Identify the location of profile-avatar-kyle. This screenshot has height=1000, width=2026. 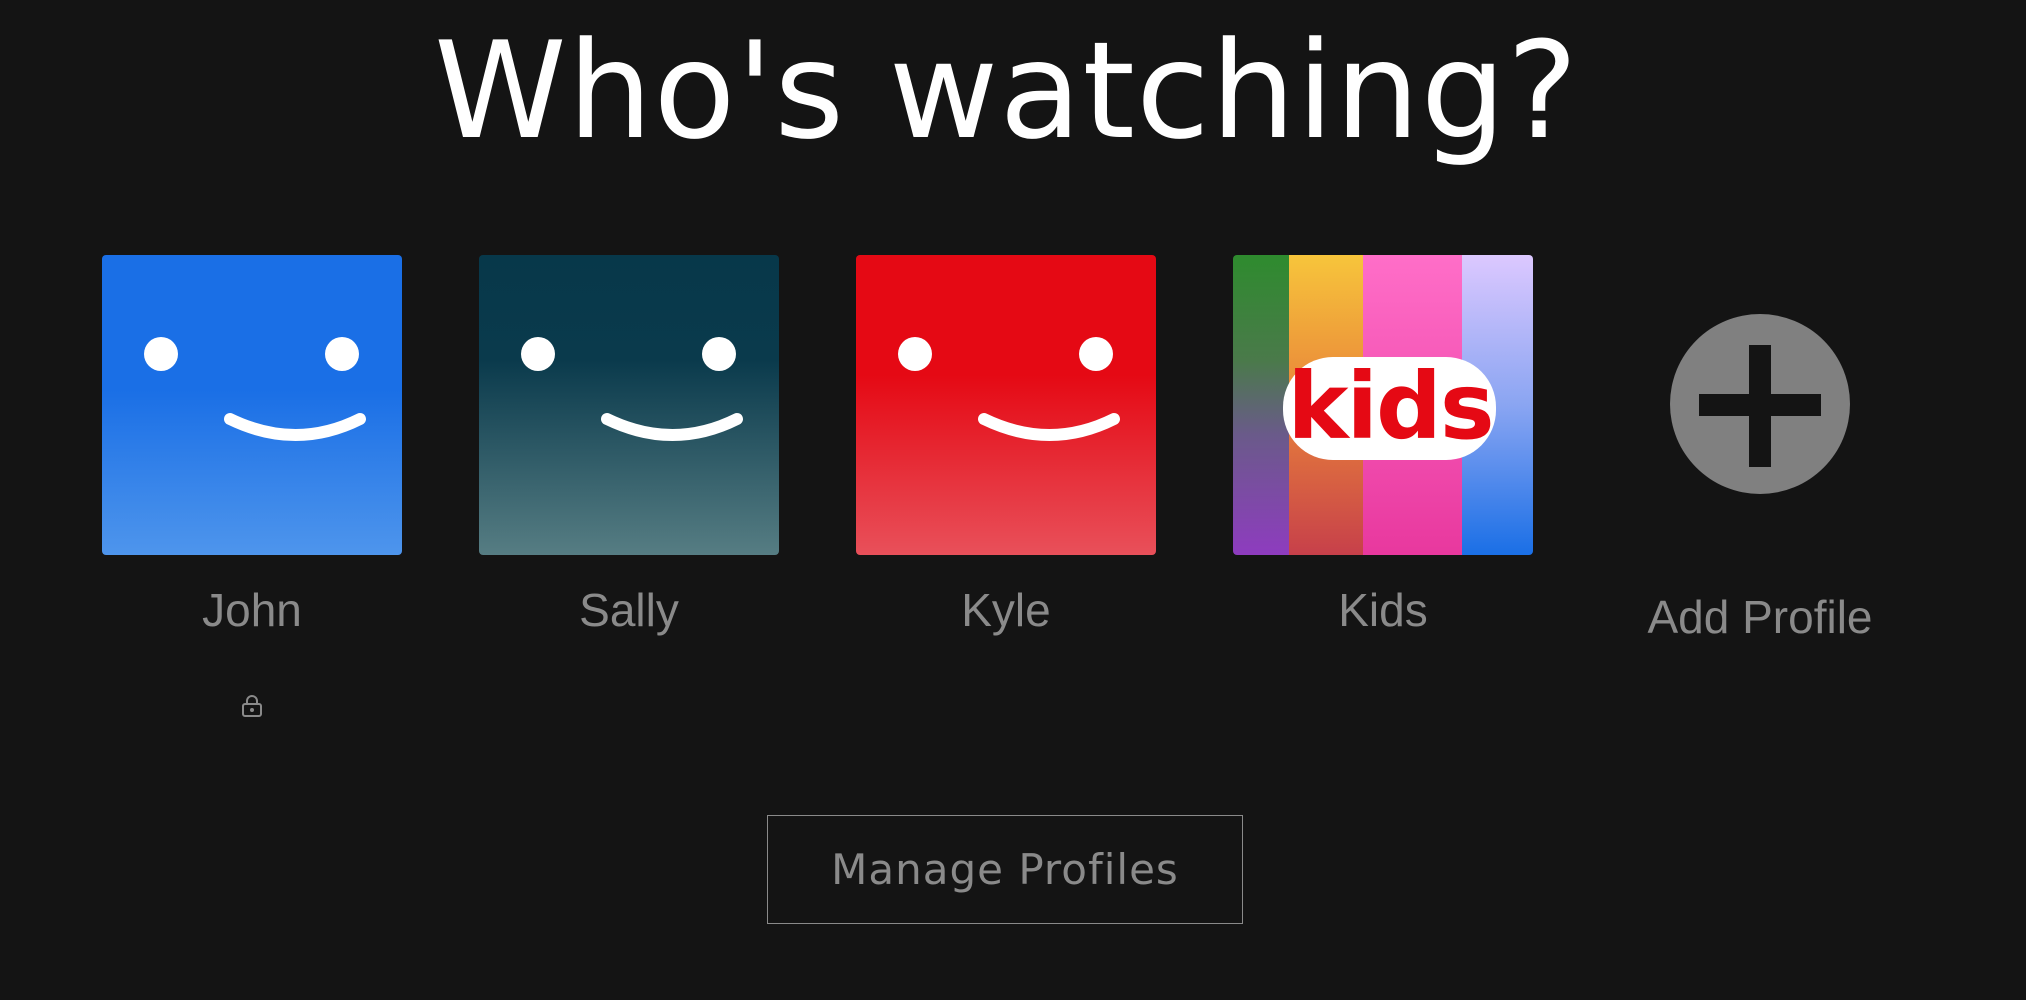
(1006, 405).